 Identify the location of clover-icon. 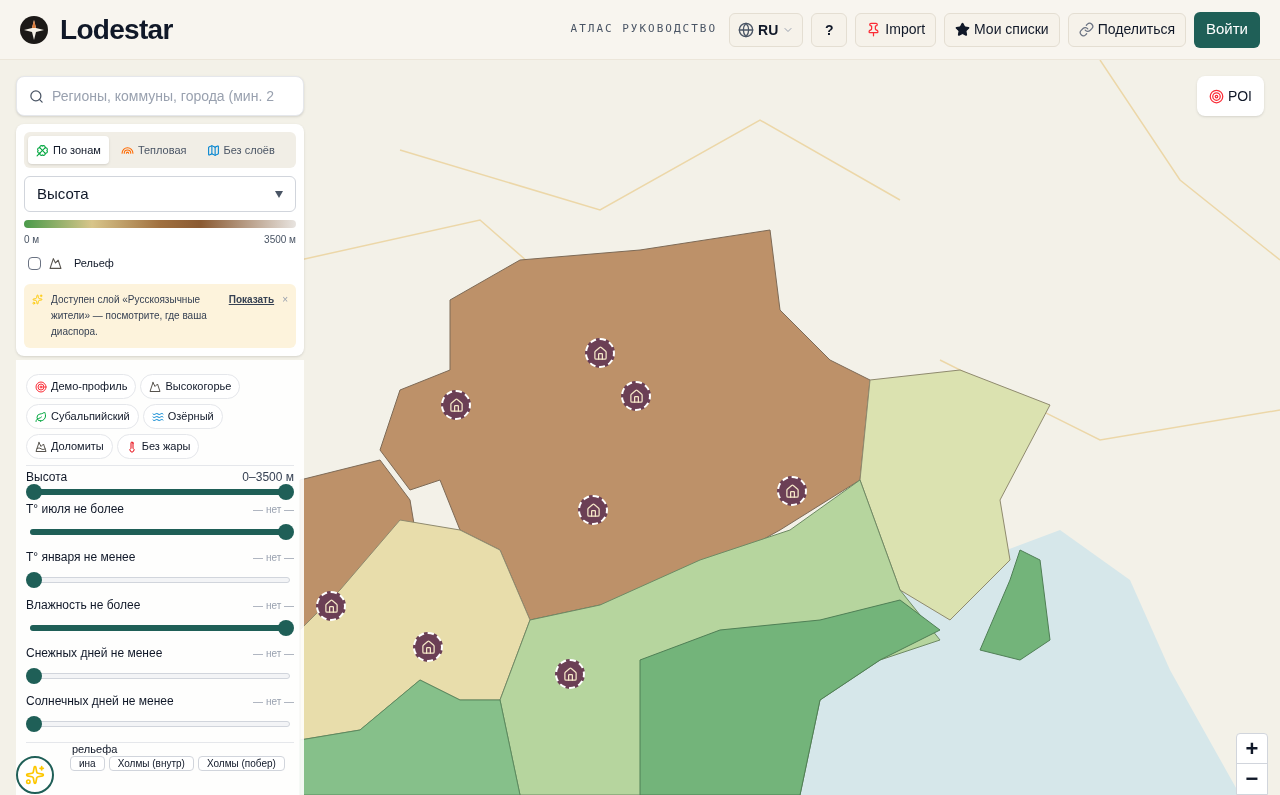
(42, 150).